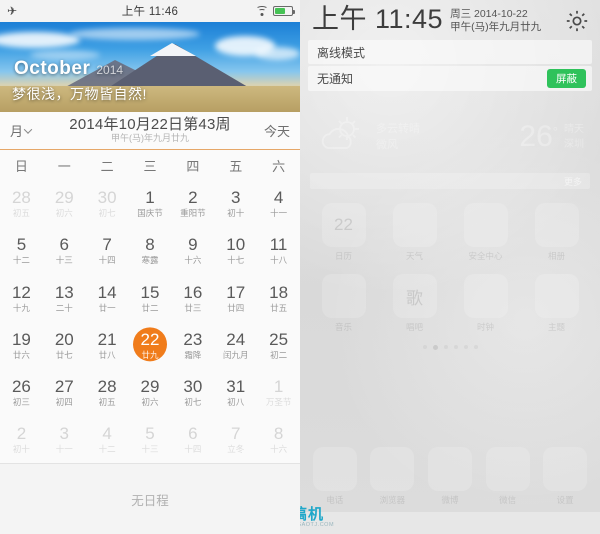  I want to click on app-icon-compass: 浏览器, so click(392, 476).